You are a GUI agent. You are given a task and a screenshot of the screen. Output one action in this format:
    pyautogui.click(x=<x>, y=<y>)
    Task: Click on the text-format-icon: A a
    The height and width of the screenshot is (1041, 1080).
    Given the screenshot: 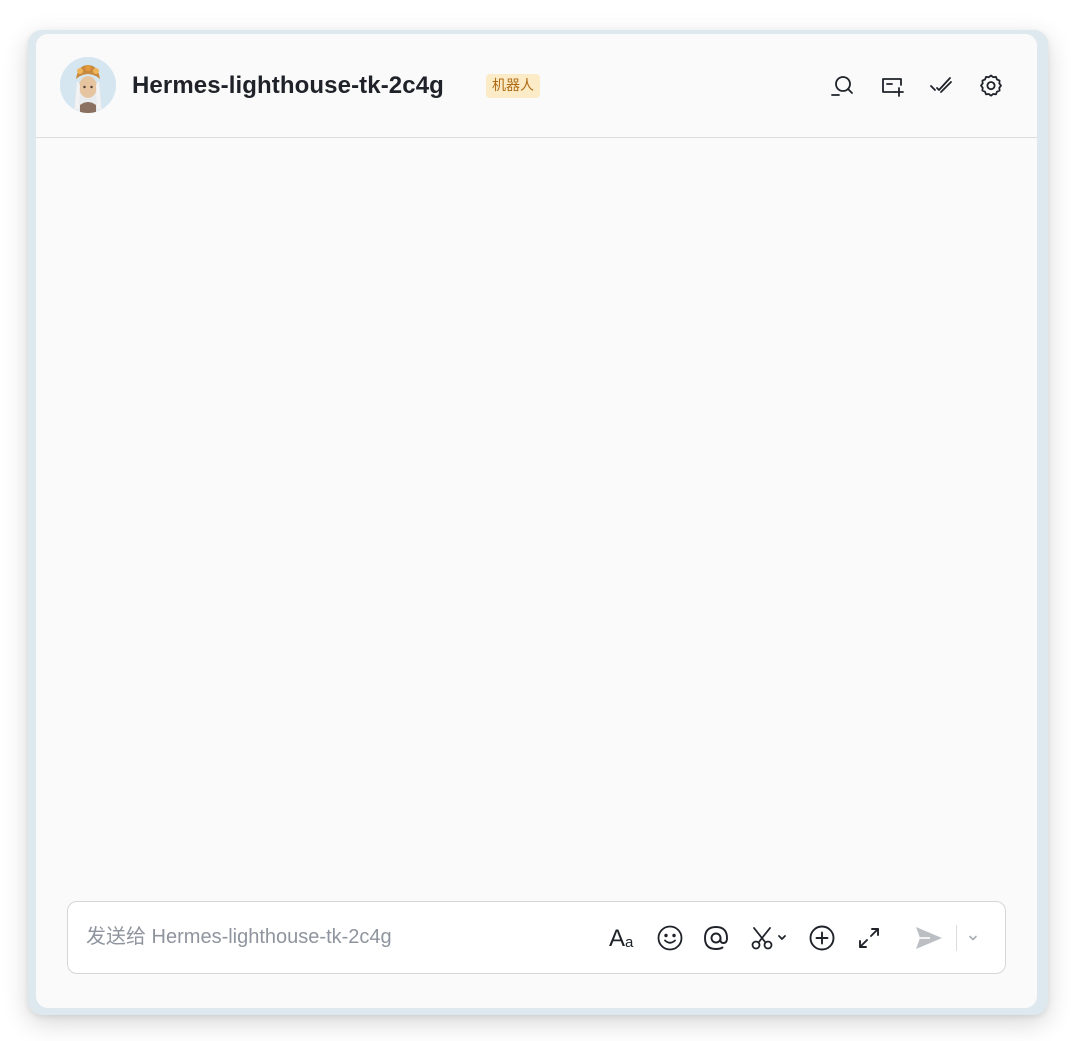 What is the action you would take?
    pyautogui.click(x=625, y=938)
    